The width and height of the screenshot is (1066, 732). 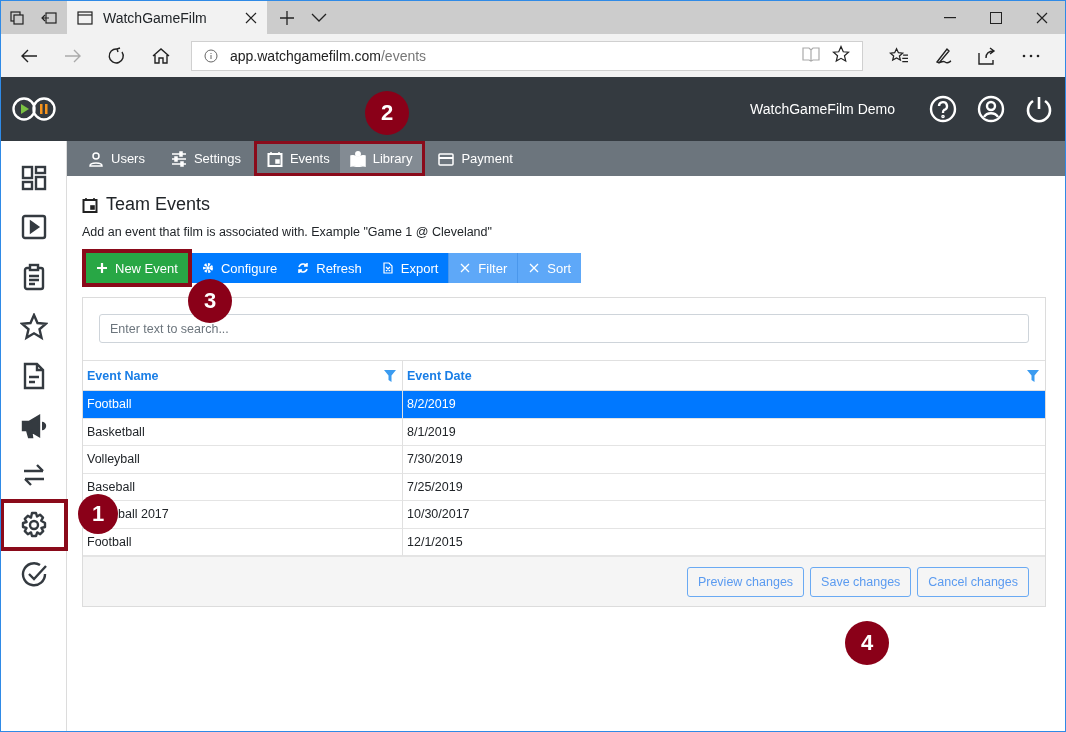 What do you see at coordinates (431, 431) in the screenshot?
I see `table-cell: 8/1/2019` at bounding box center [431, 431].